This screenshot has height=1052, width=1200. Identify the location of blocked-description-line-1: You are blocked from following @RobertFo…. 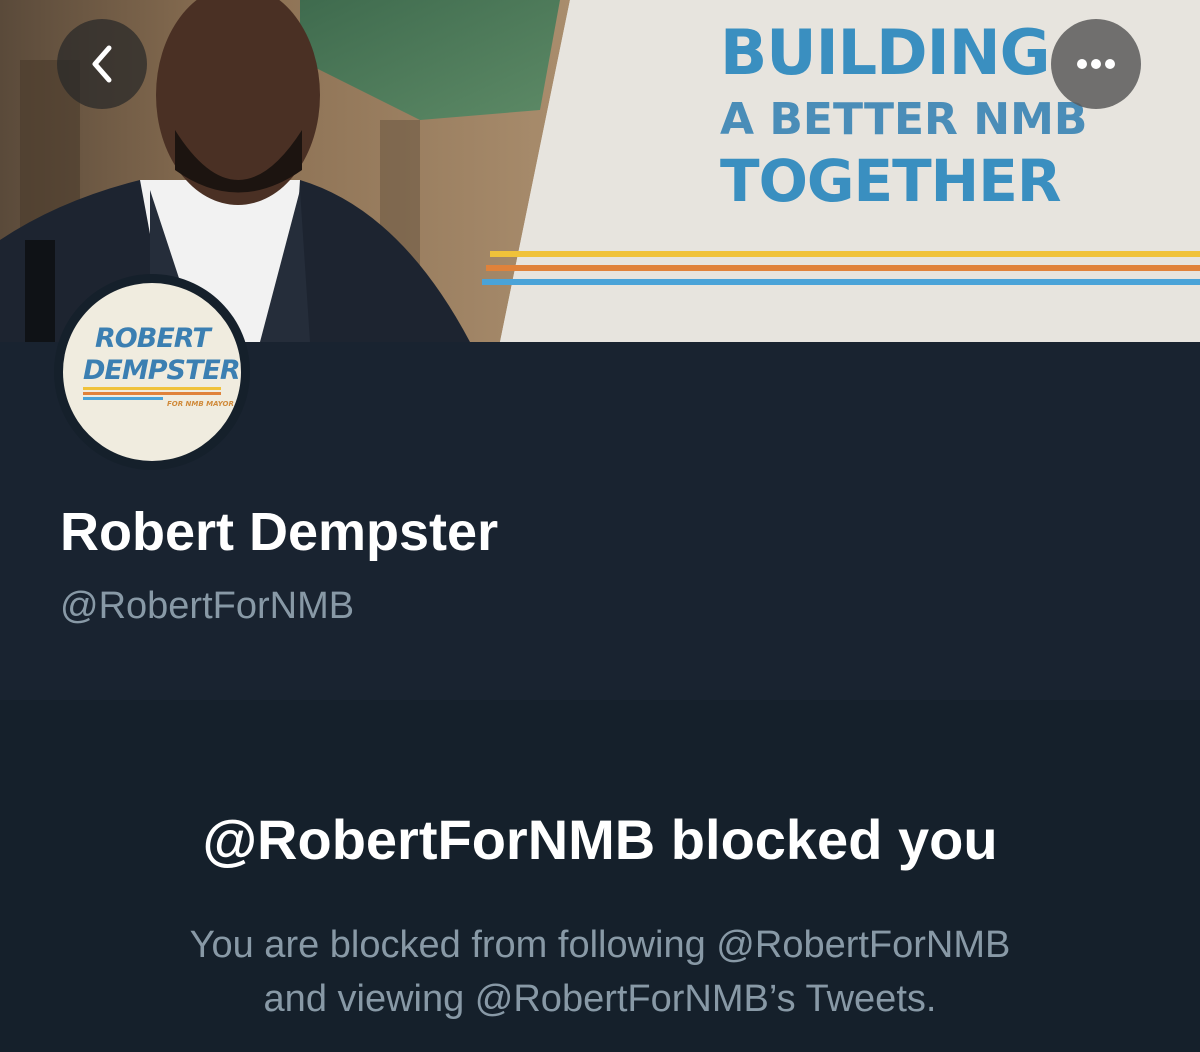
(600, 945).